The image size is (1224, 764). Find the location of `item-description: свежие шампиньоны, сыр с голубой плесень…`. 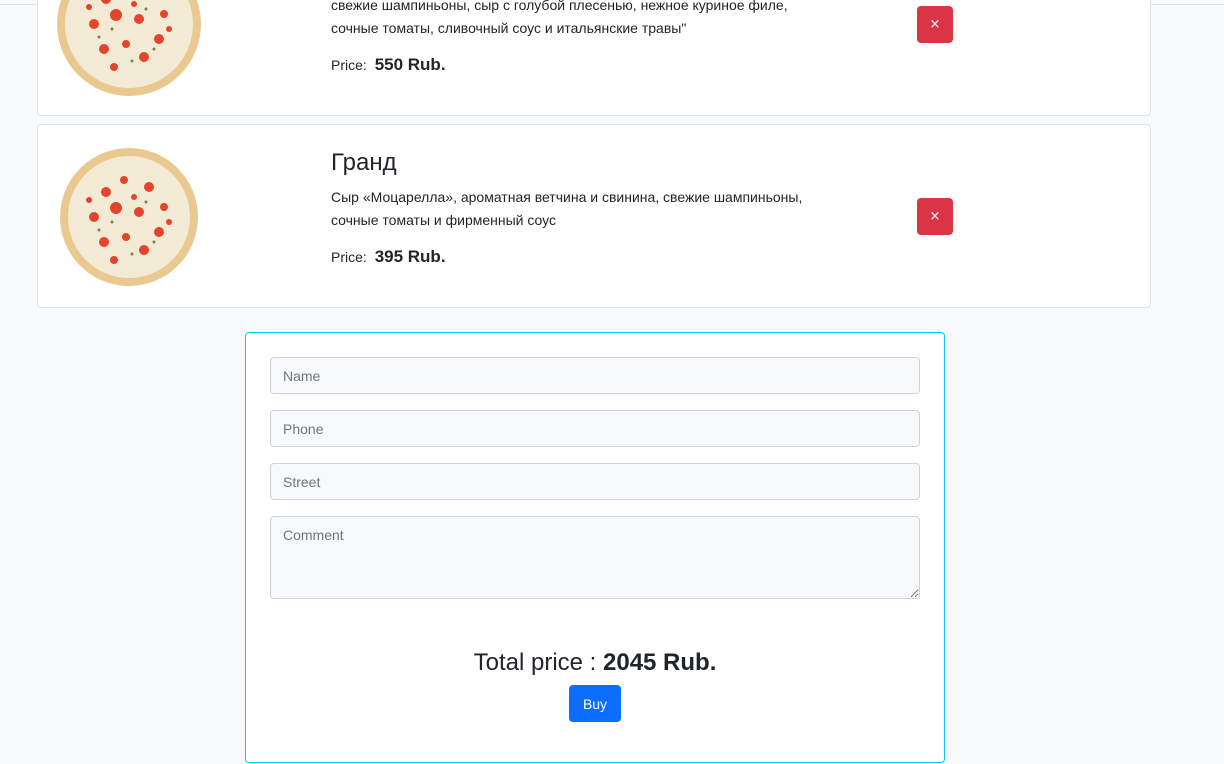

item-description: свежие шампиньоны, сыр с голубой плесень… is located at coordinates (559, 18).